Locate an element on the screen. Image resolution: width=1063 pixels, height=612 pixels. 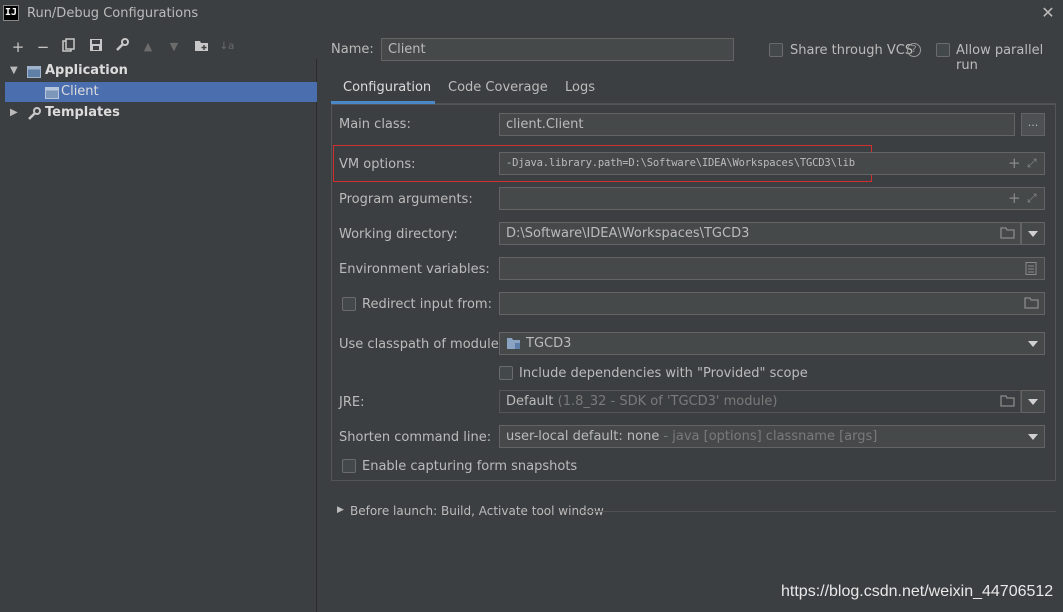
watermark-text: https://blog.csdn.net/weixin_44706512 is located at coordinates (917, 591).